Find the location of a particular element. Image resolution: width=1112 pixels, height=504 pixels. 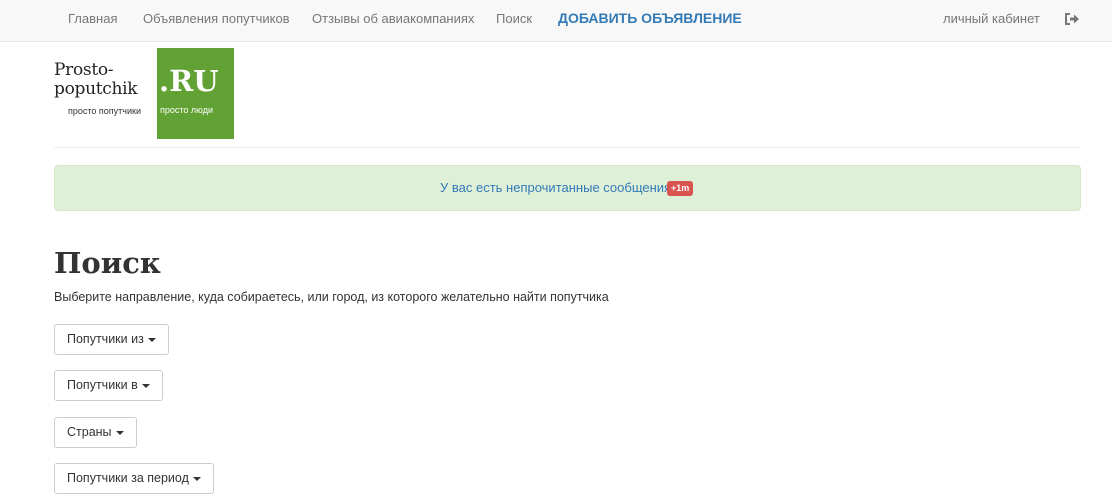

unread-count-badge: +1m is located at coordinates (680, 188).